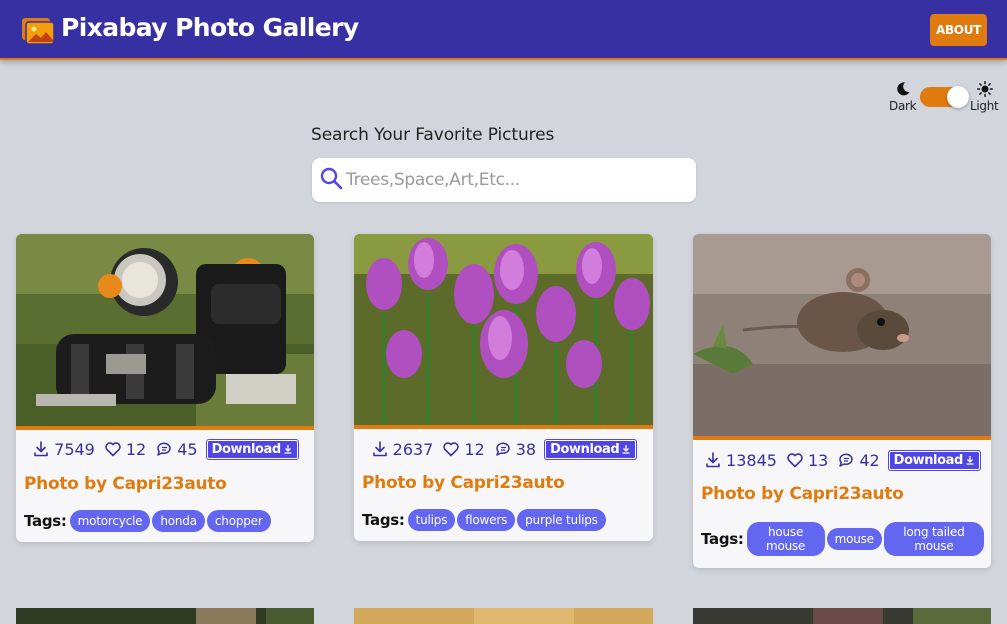 The image size is (1007, 624). What do you see at coordinates (176, 449) in the screenshot?
I see `comments-stat: 45` at bounding box center [176, 449].